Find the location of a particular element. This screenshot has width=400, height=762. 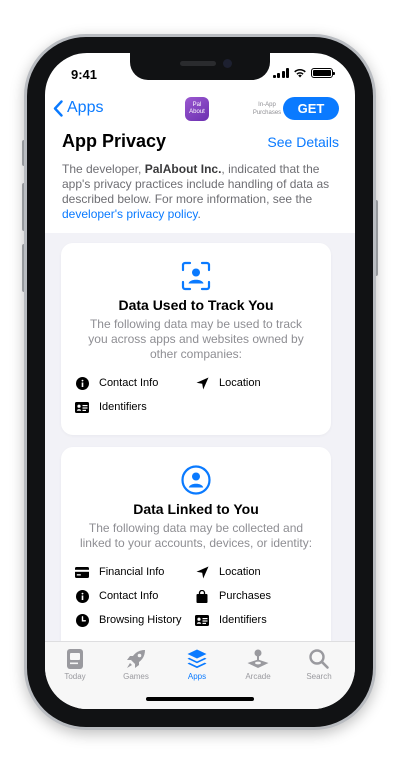

developer-name: PalAbout Inc. is located at coordinates (183, 169).